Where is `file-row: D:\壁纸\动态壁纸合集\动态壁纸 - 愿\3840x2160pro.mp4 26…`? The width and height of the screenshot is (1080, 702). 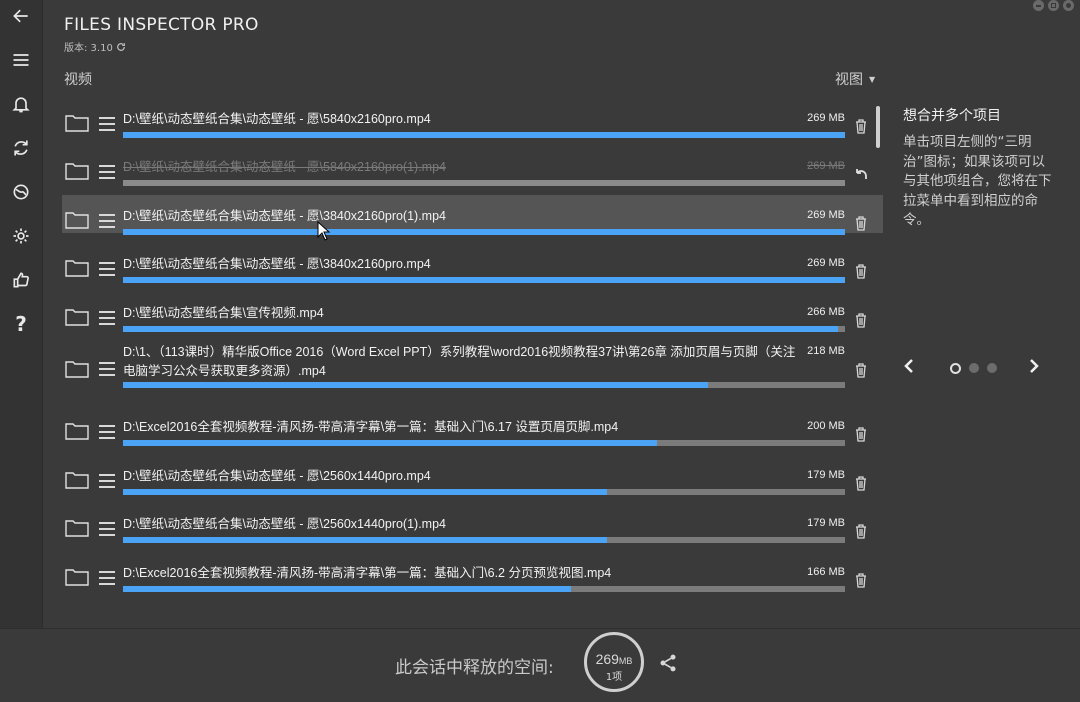
file-row: D:\壁纸\动态壁纸合集\动态壁纸 - 愿\3840x2160pro.mp4 26… is located at coordinates (472, 263).